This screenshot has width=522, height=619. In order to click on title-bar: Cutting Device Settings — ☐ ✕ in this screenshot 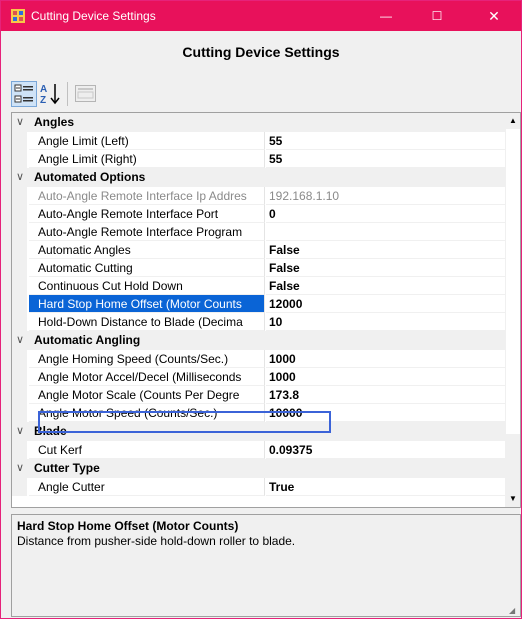, I will do `click(261, 16)`.